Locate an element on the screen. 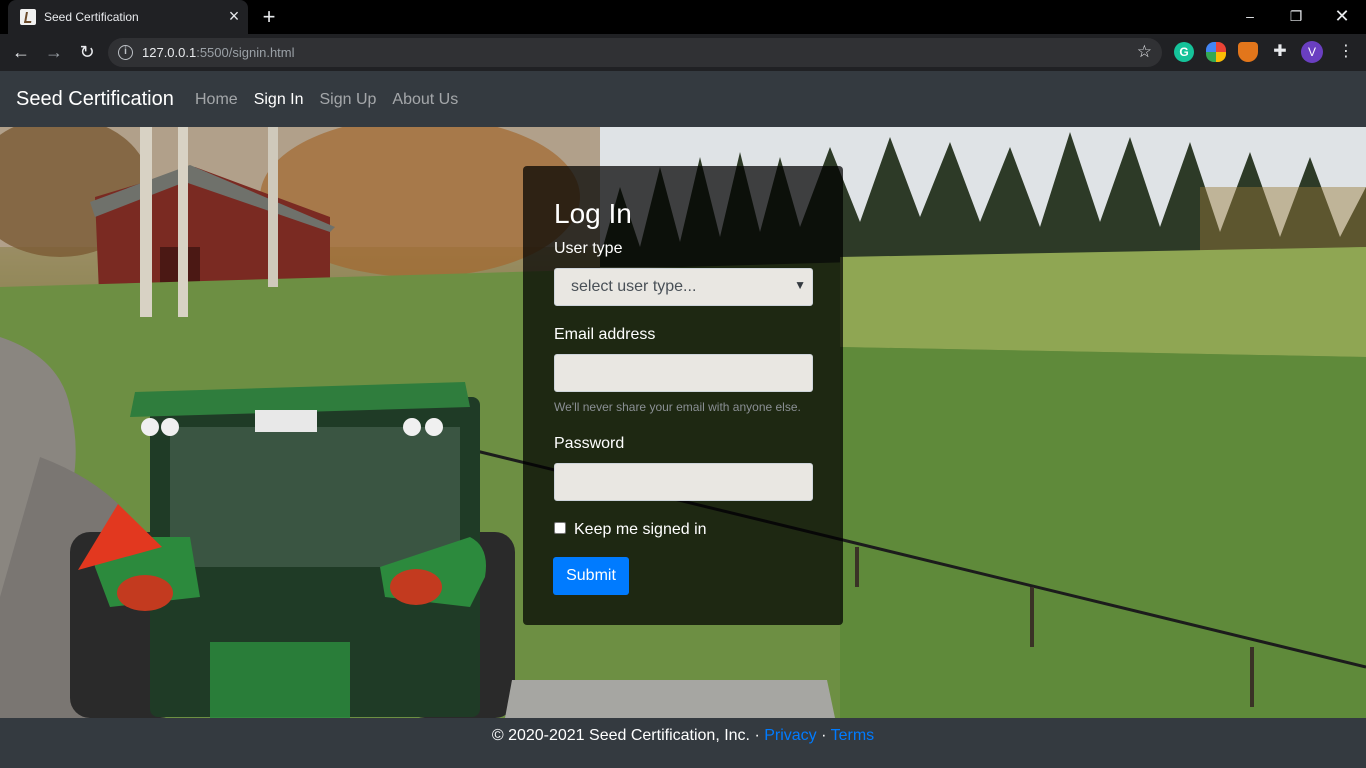 Image resolution: width=1366 pixels, height=768 pixels. password-field is located at coordinates (683, 482).